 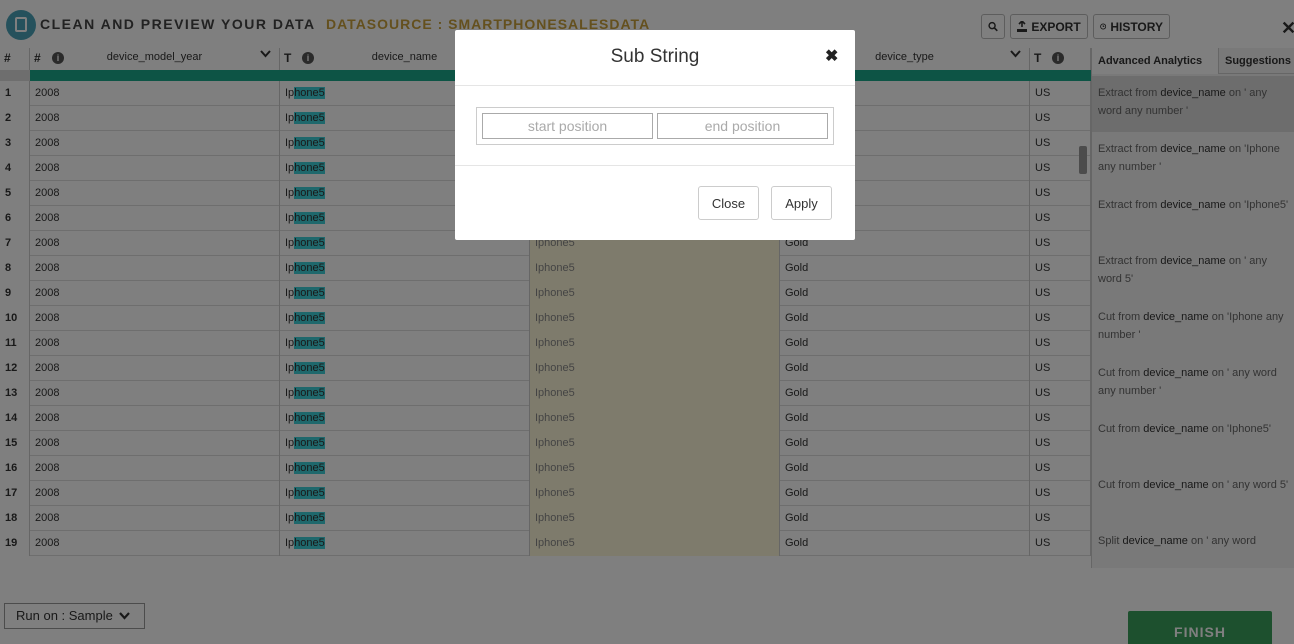 What do you see at coordinates (567, 126) in the screenshot?
I see `start-position-input` at bounding box center [567, 126].